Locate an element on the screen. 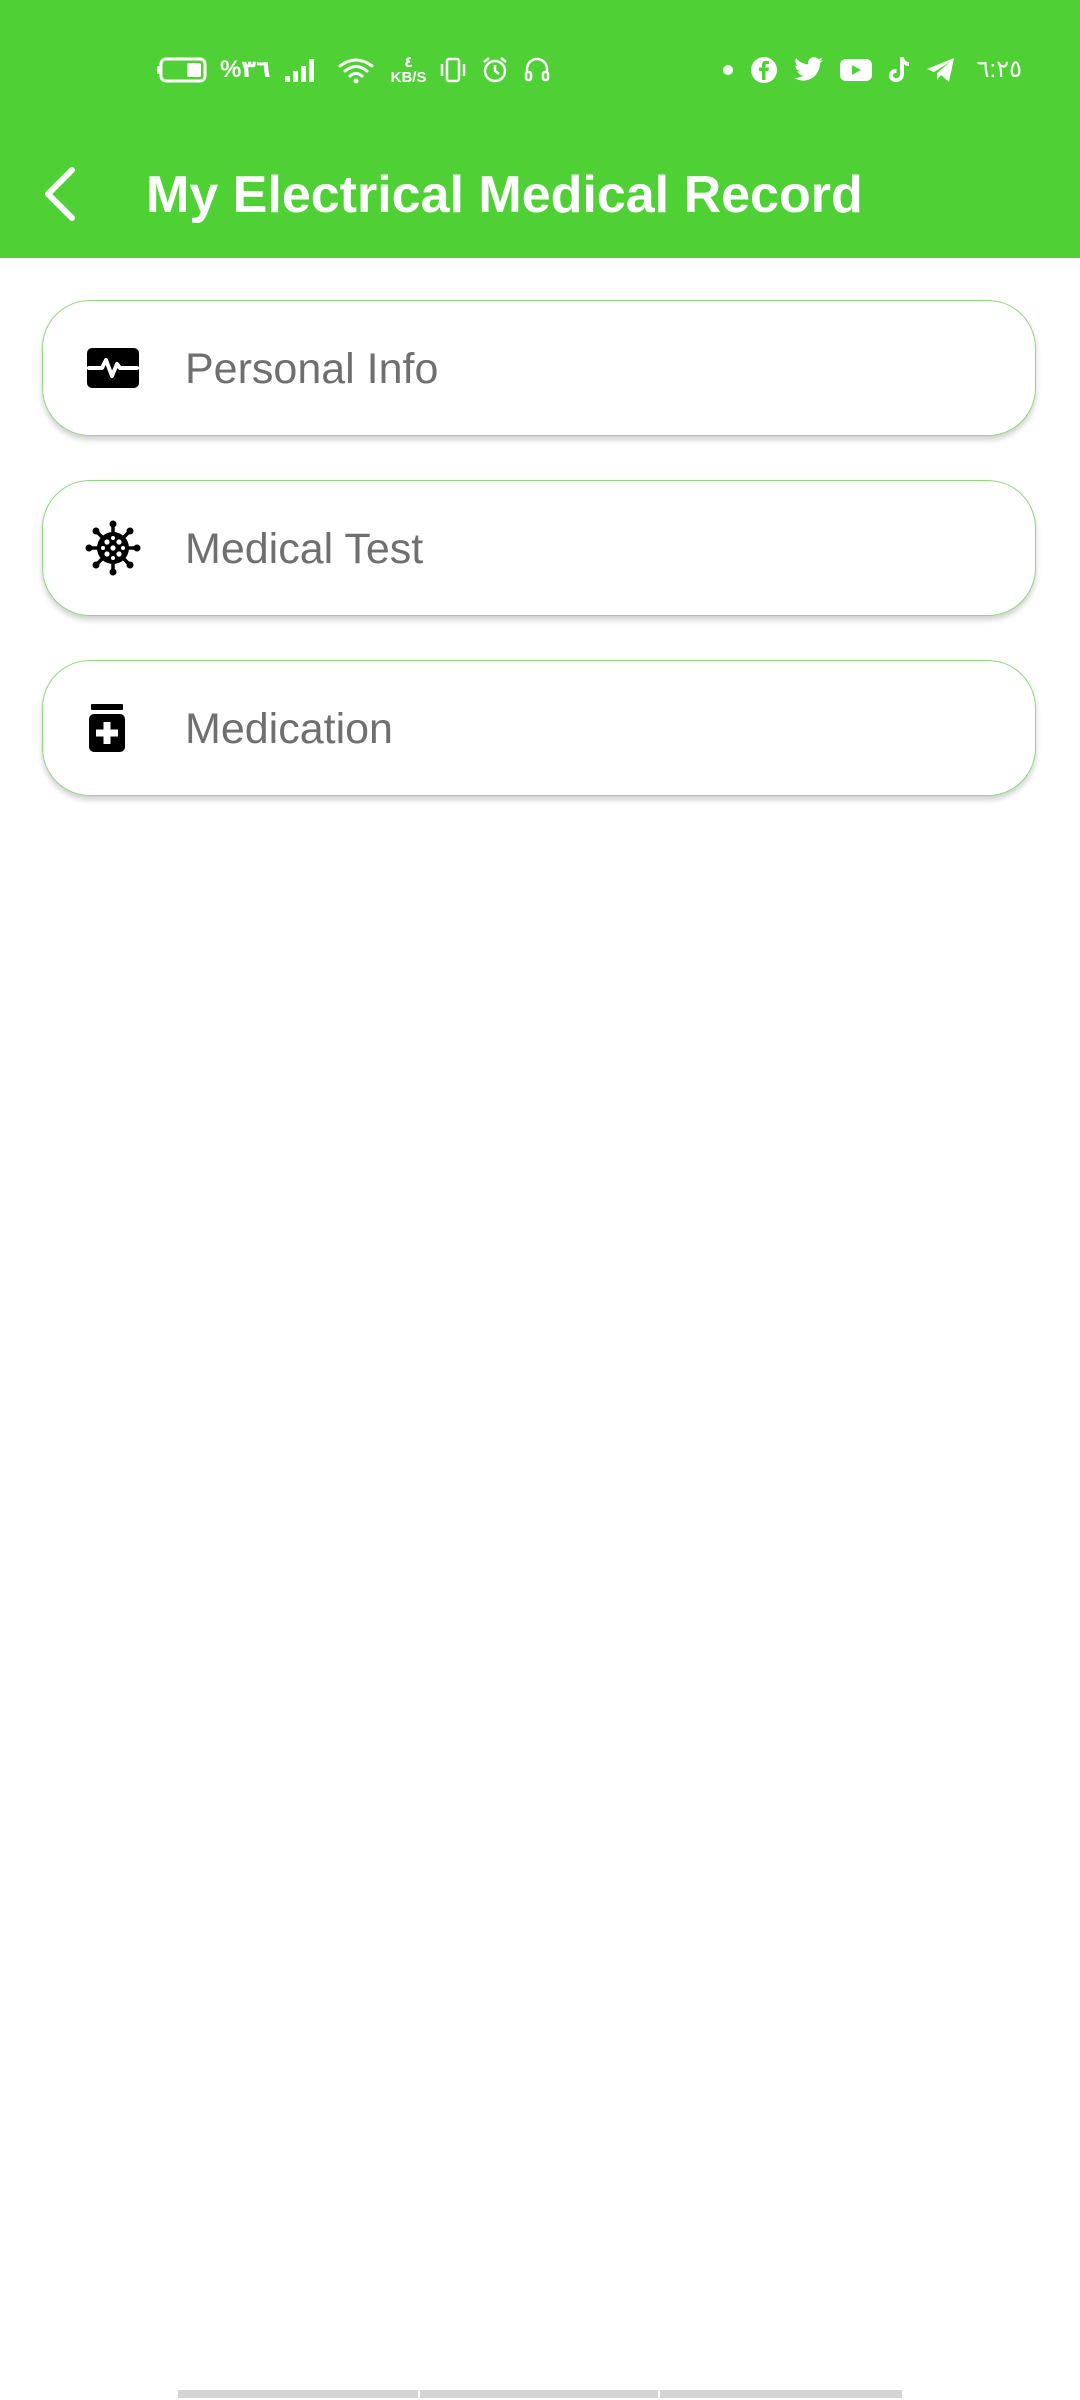  youtube-icon is located at coordinates (856, 70).